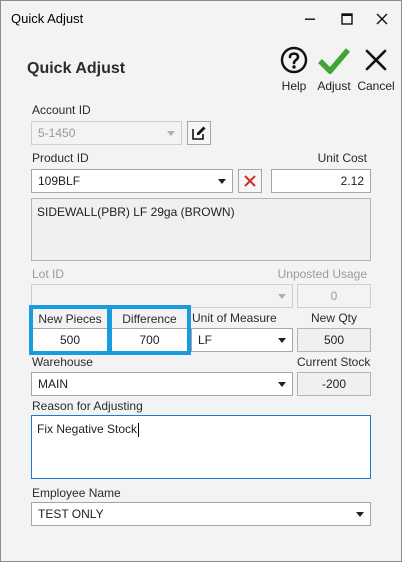 Image resolution: width=402 pixels, height=562 pixels. What do you see at coordinates (201, 447) in the screenshot?
I see `reason-textarea: Fix Negative Stock` at bounding box center [201, 447].